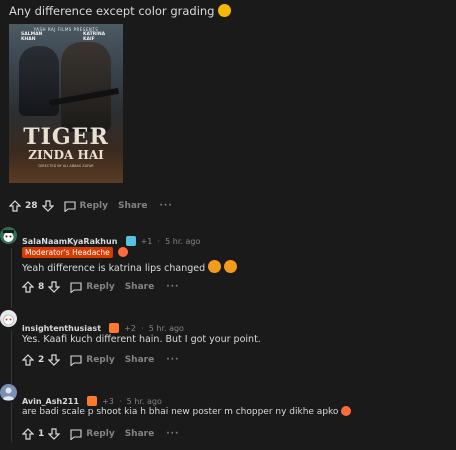  I want to click on post-text: Any difference except color grading, so click(120, 11).